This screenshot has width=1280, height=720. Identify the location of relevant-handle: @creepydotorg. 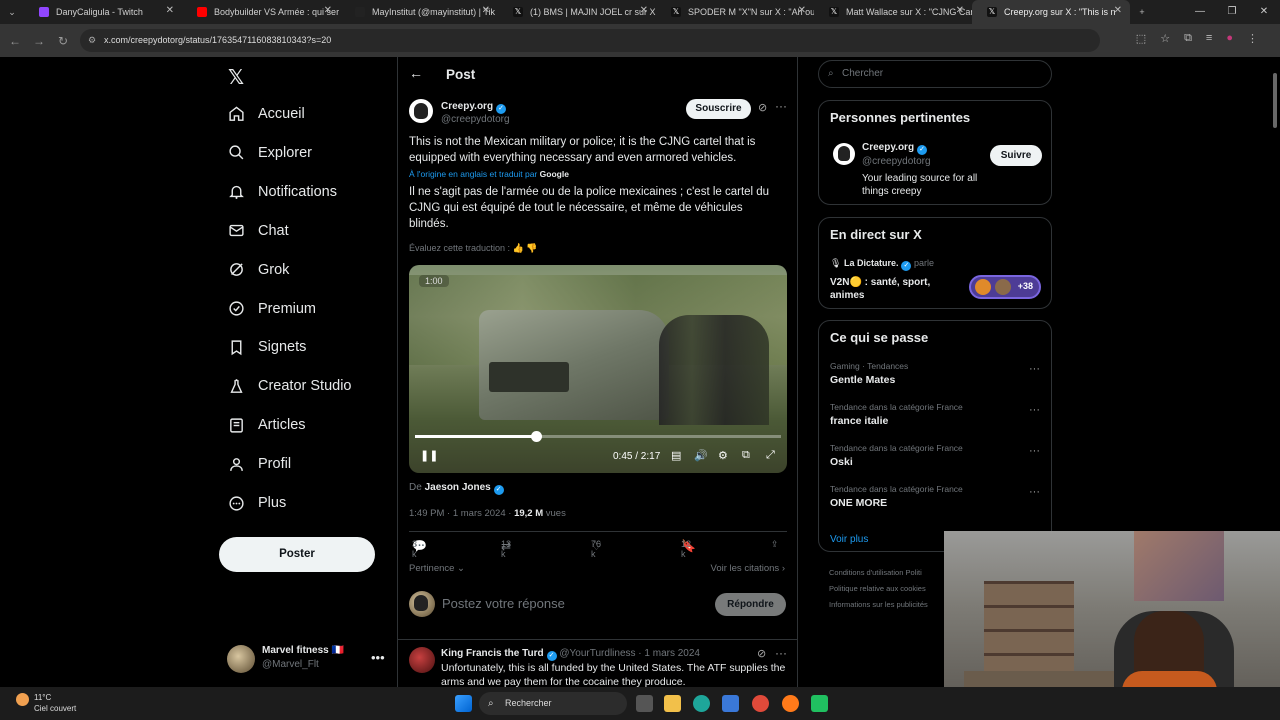
(896, 161).